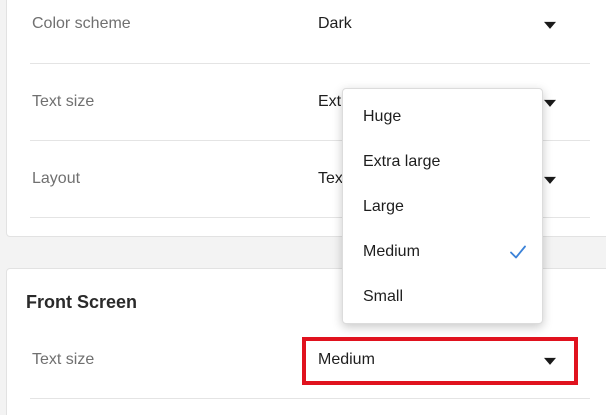 The image size is (606, 415). What do you see at coordinates (442, 161) in the screenshot?
I see `option-extra-large: Extra large` at bounding box center [442, 161].